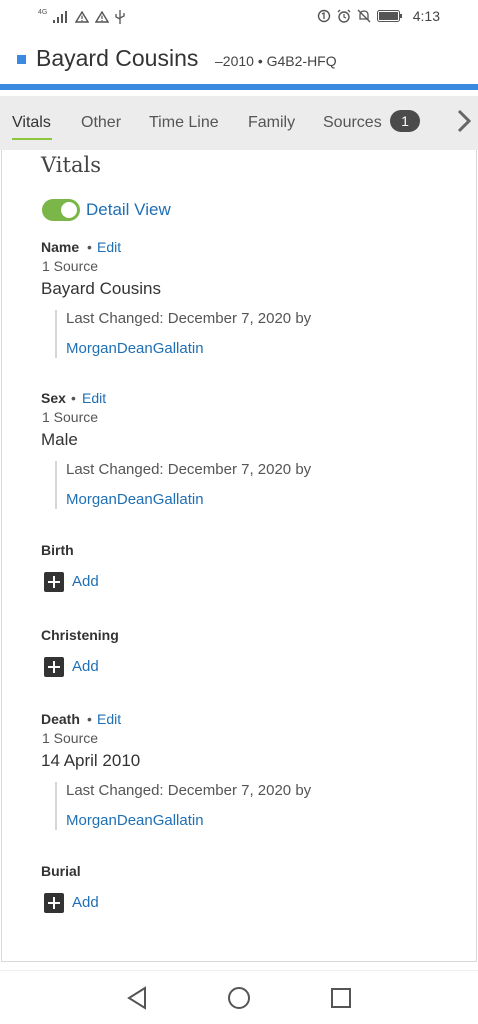 Image resolution: width=478 pixels, height=1024 pixels. I want to click on name-label: Name, so click(60, 247).